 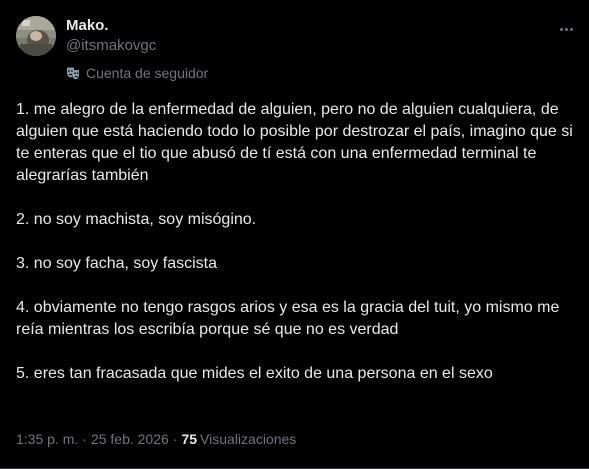 What do you see at coordinates (111, 26) in the screenshot?
I see `author-display-name: Mako.` at bounding box center [111, 26].